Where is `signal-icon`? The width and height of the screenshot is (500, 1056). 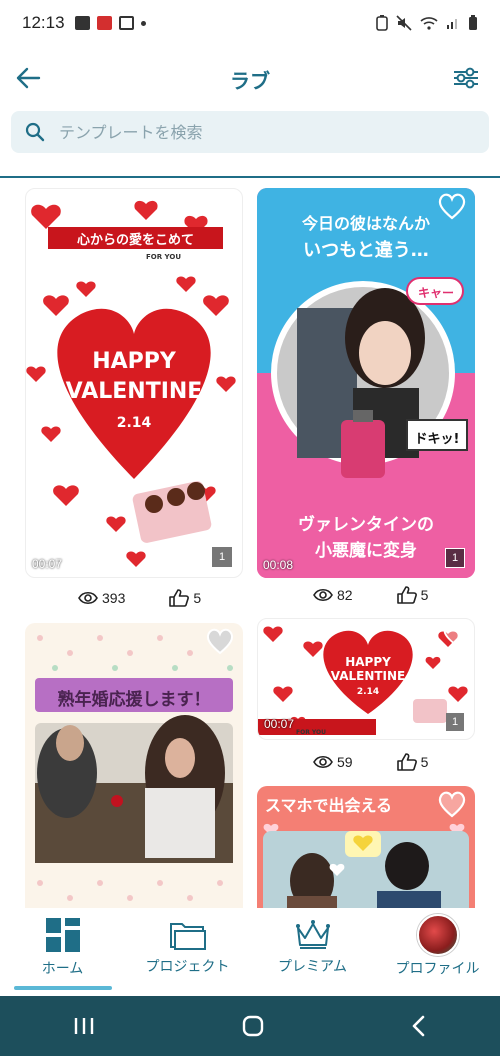 signal-icon is located at coordinates (452, 24).